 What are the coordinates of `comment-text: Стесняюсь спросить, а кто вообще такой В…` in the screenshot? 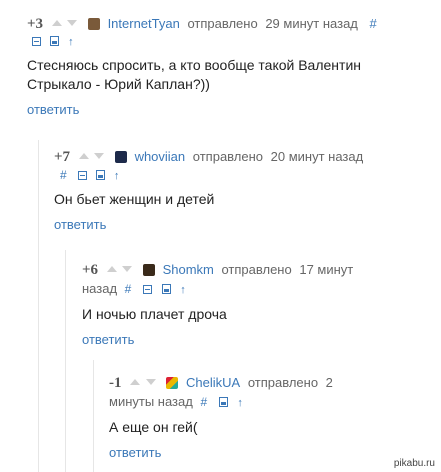 It's located at (194, 74).